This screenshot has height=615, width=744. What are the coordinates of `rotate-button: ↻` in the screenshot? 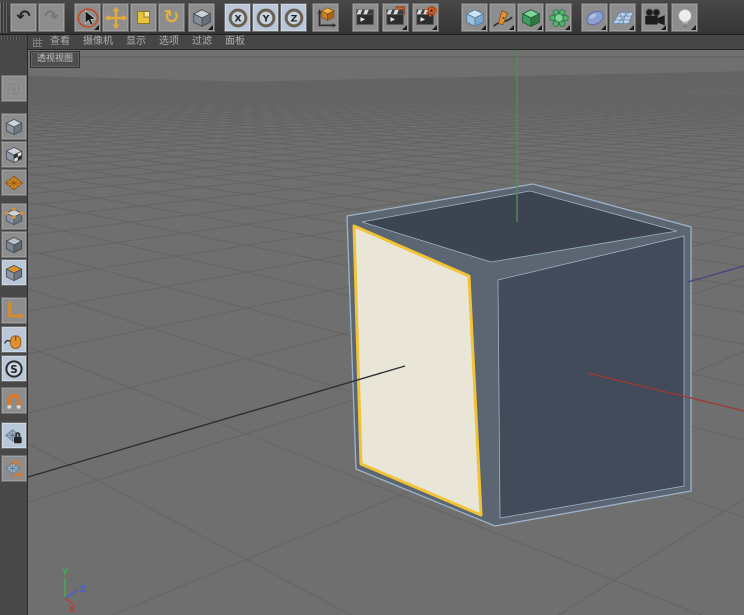 It's located at (171, 17).